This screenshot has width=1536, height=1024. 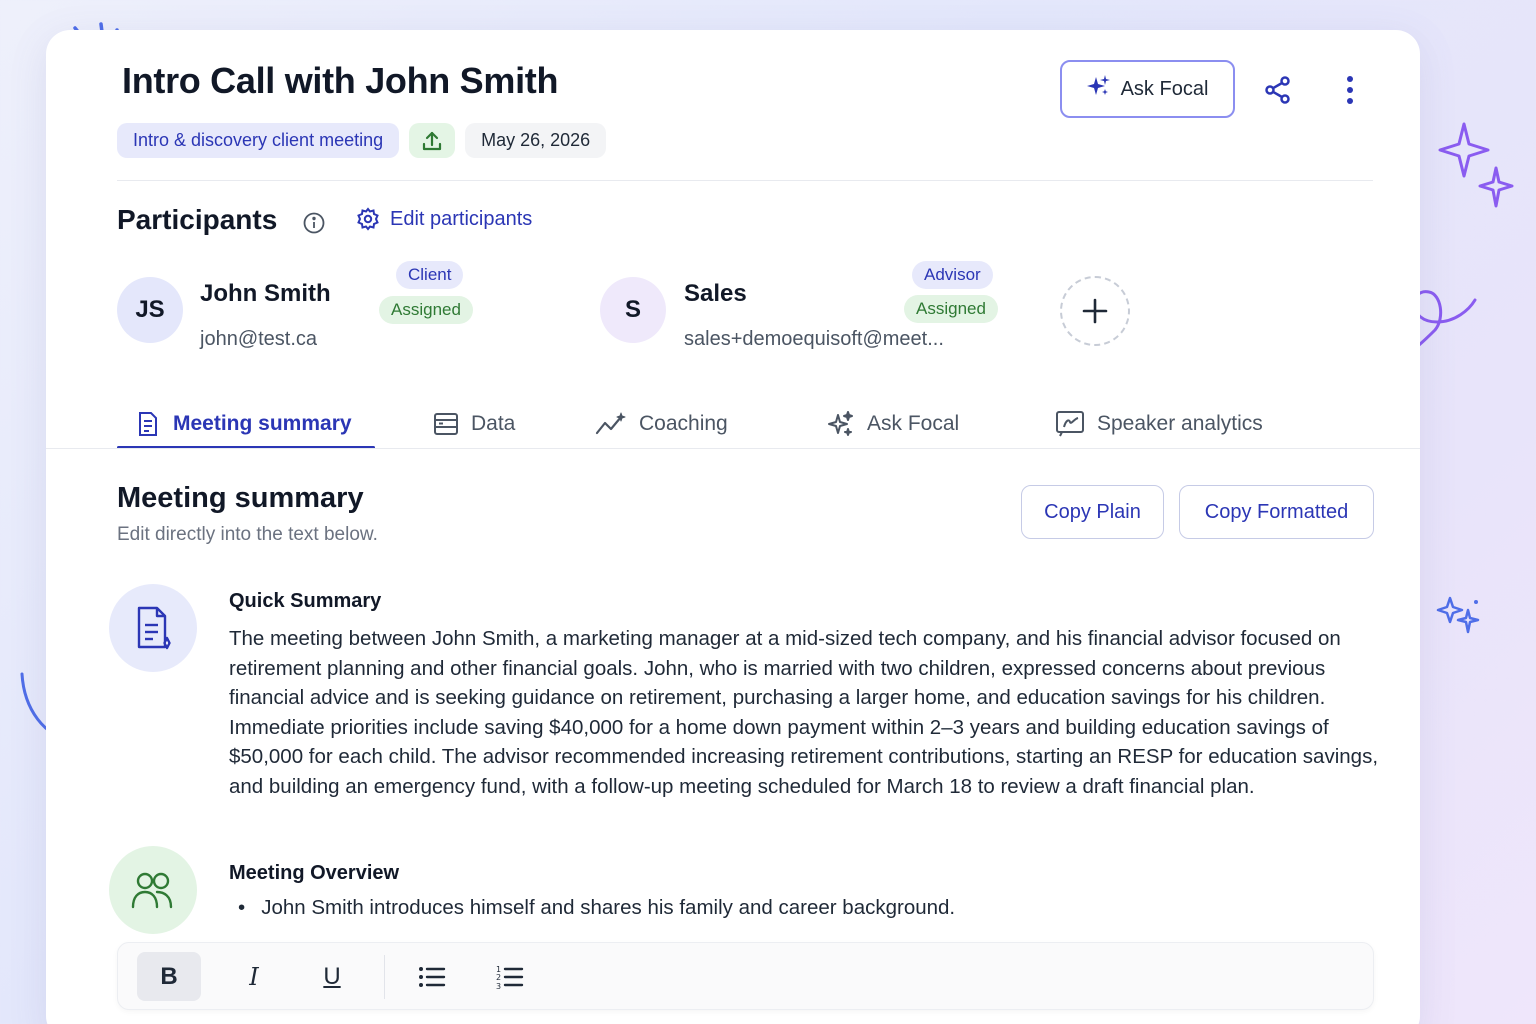 What do you see at coordinates (254, 976) in the screenshot?
I see `italic-button: I` at bounding box center [254, 976].